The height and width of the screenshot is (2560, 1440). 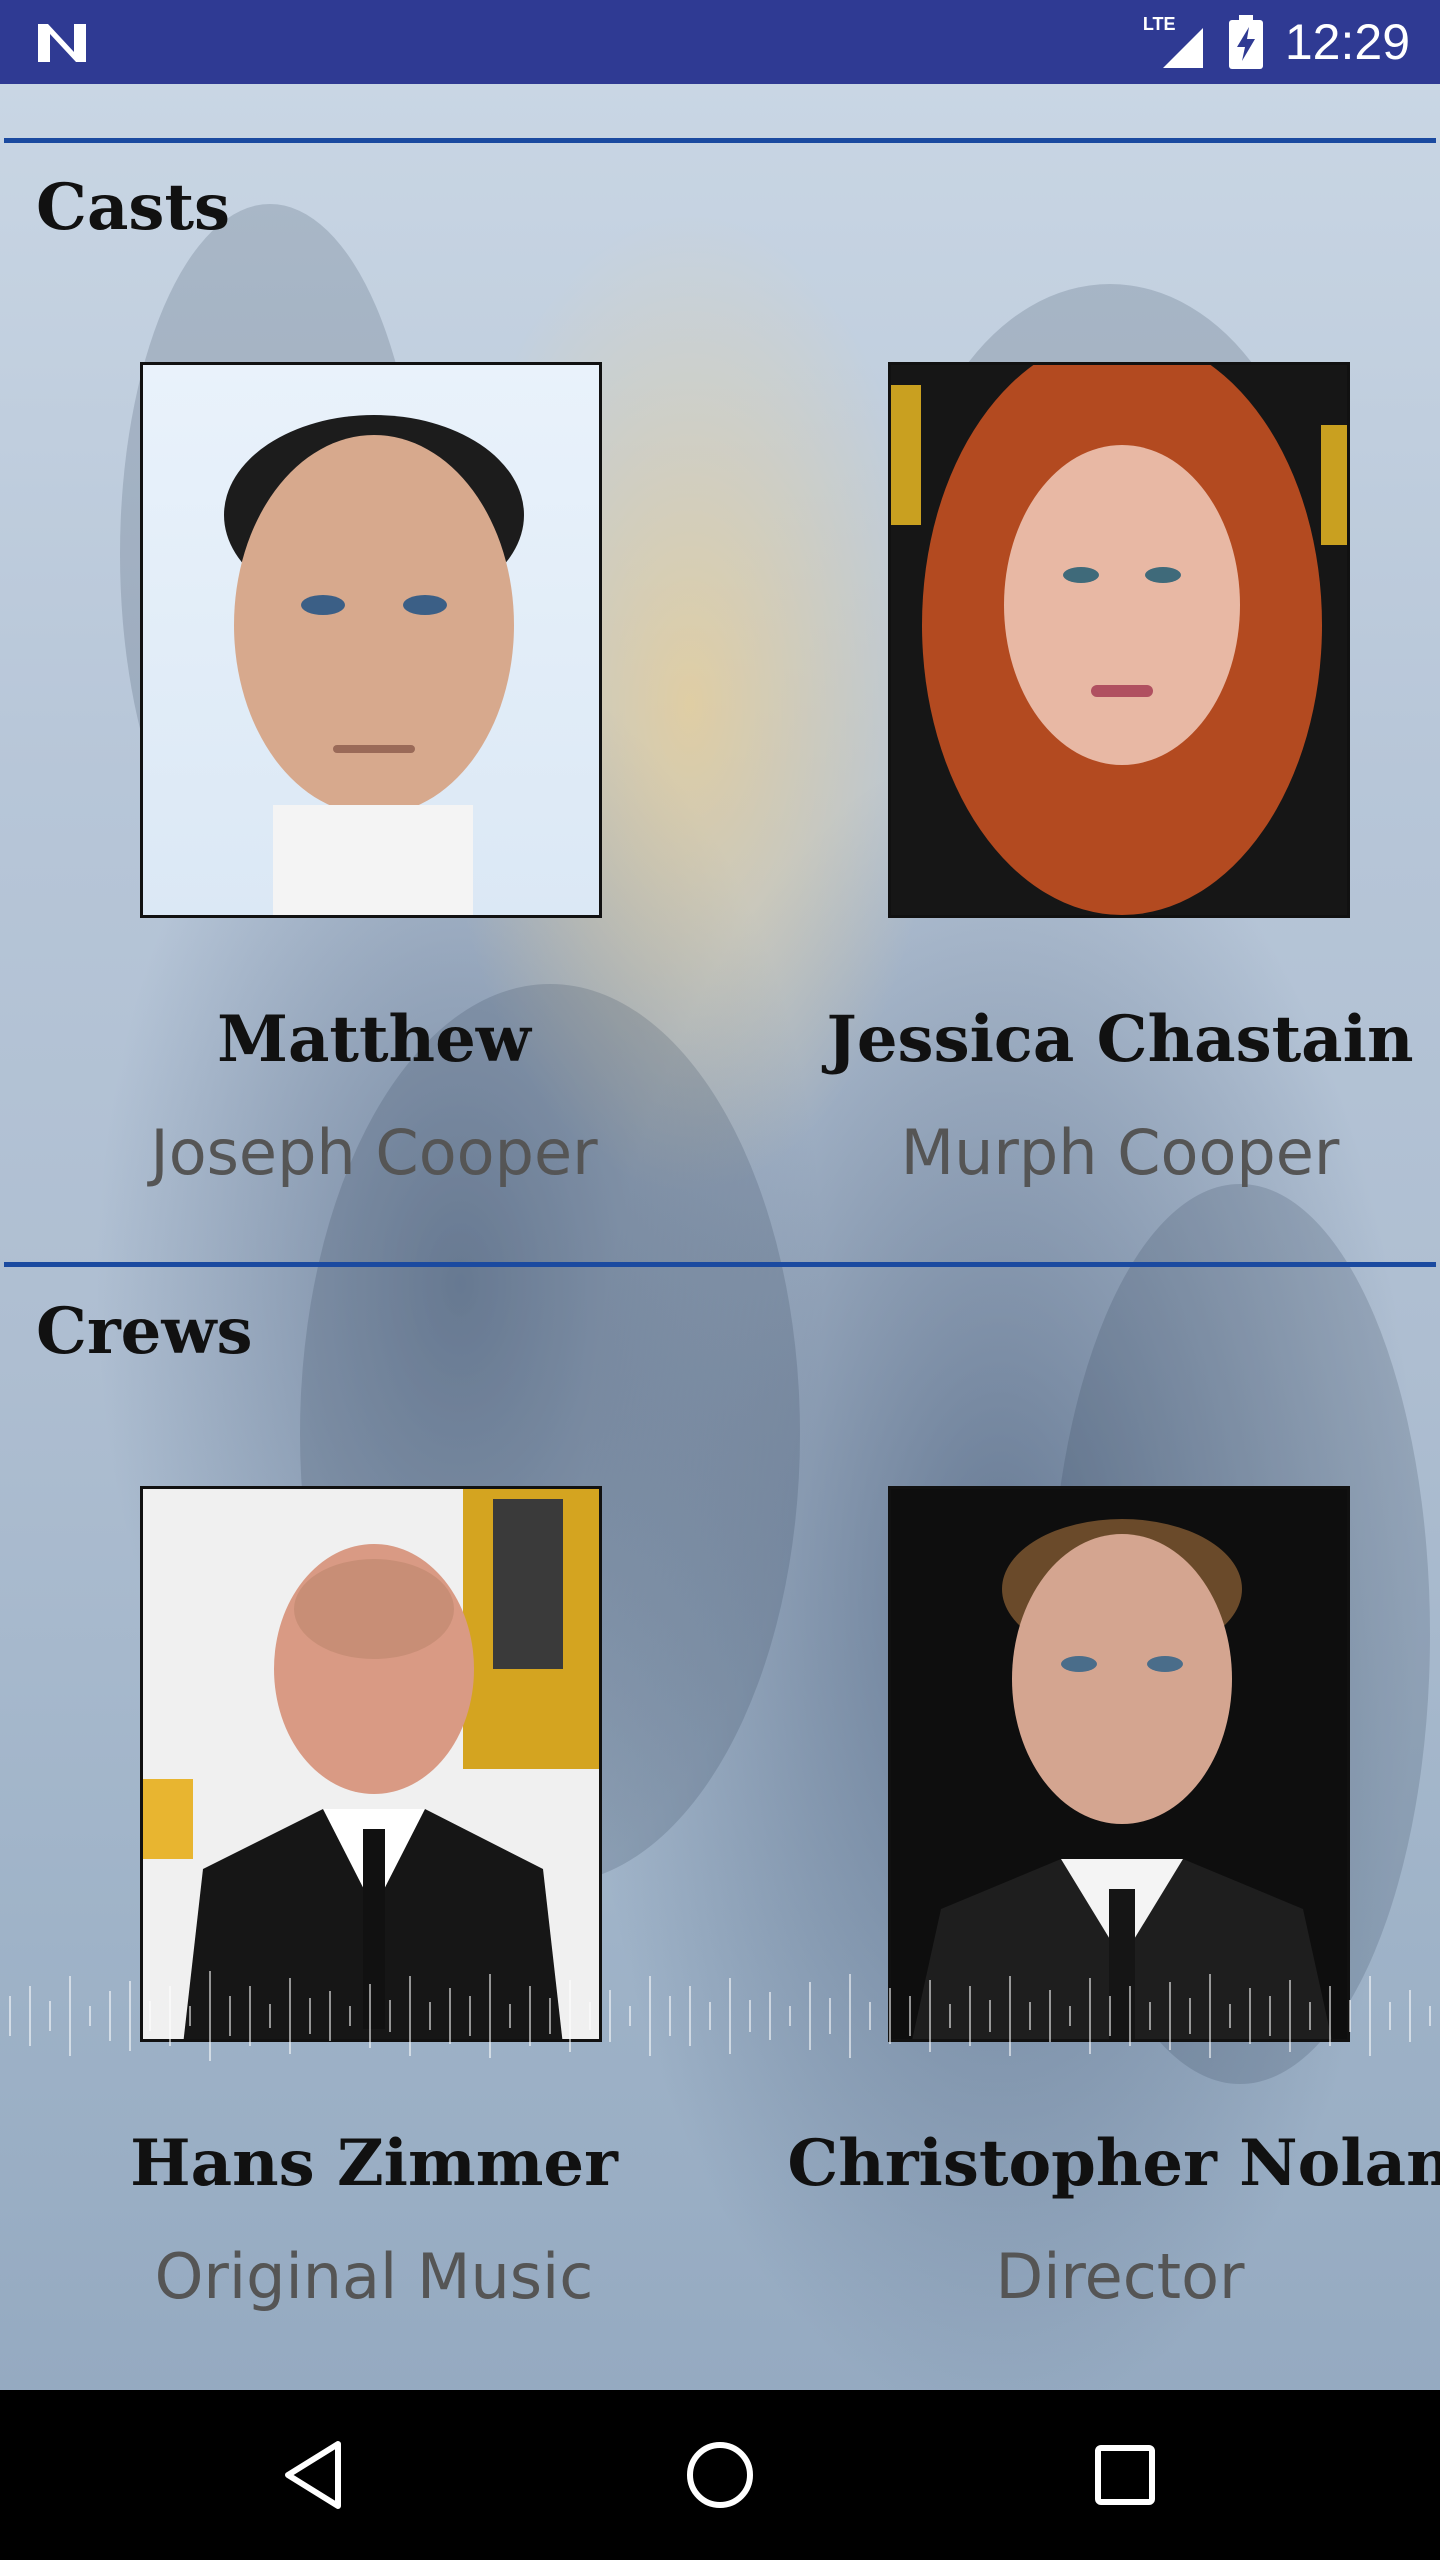 I want to click on crew-name-1: Hans Zimmer, so click(x=374, y=2163).